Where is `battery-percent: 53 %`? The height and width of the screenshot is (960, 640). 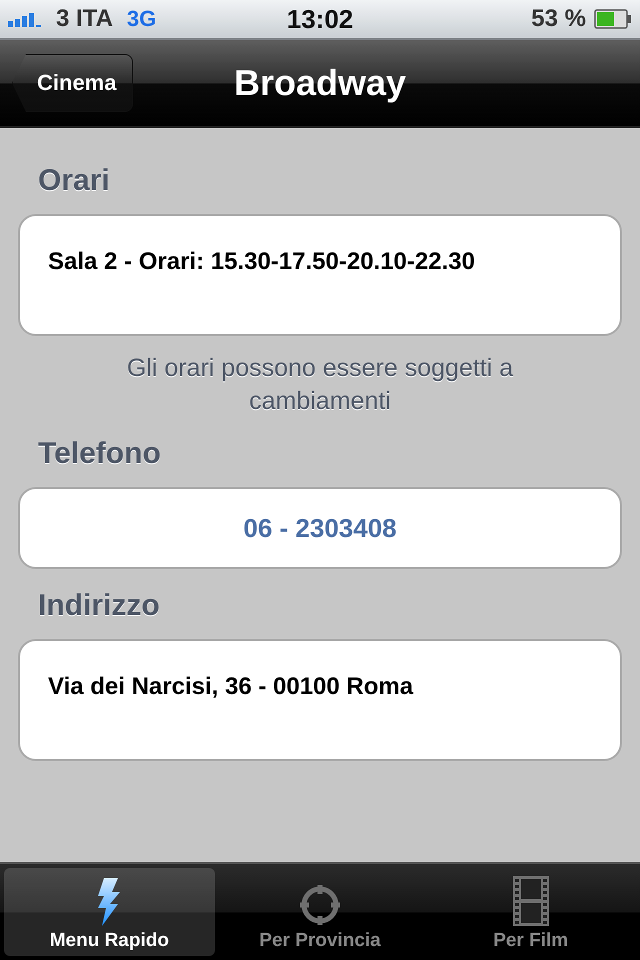 battery-percent: 53 % is located at coordinates (558, 19).